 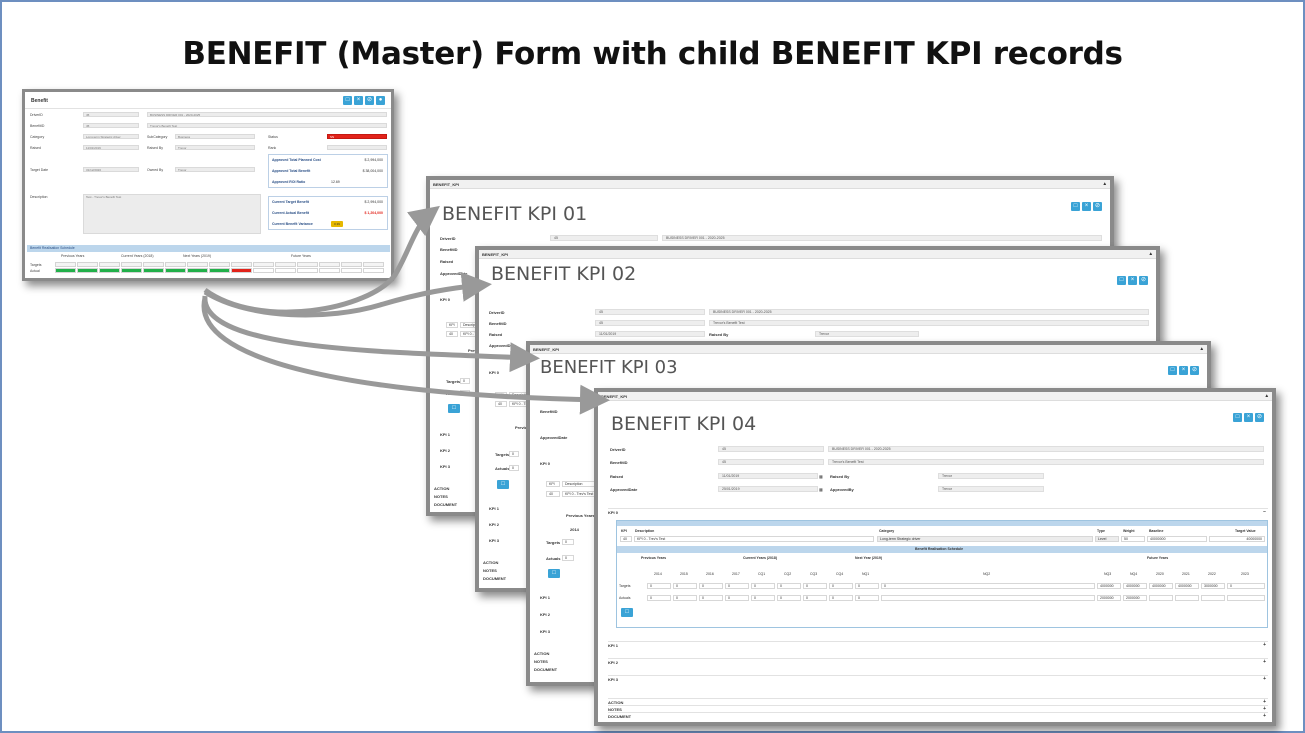 I want to click on actual-cell: 2000000, so click(x=1135, y=598).